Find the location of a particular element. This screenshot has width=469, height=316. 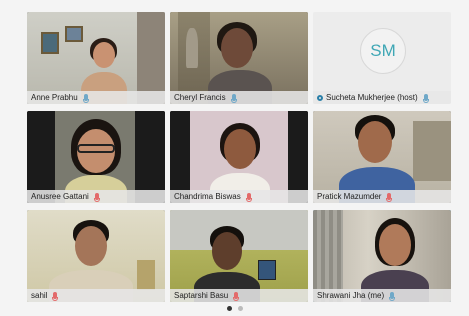

participant-tile-chandrima-biswas: Chandrima Biswas is located at coordinates (239, 157).